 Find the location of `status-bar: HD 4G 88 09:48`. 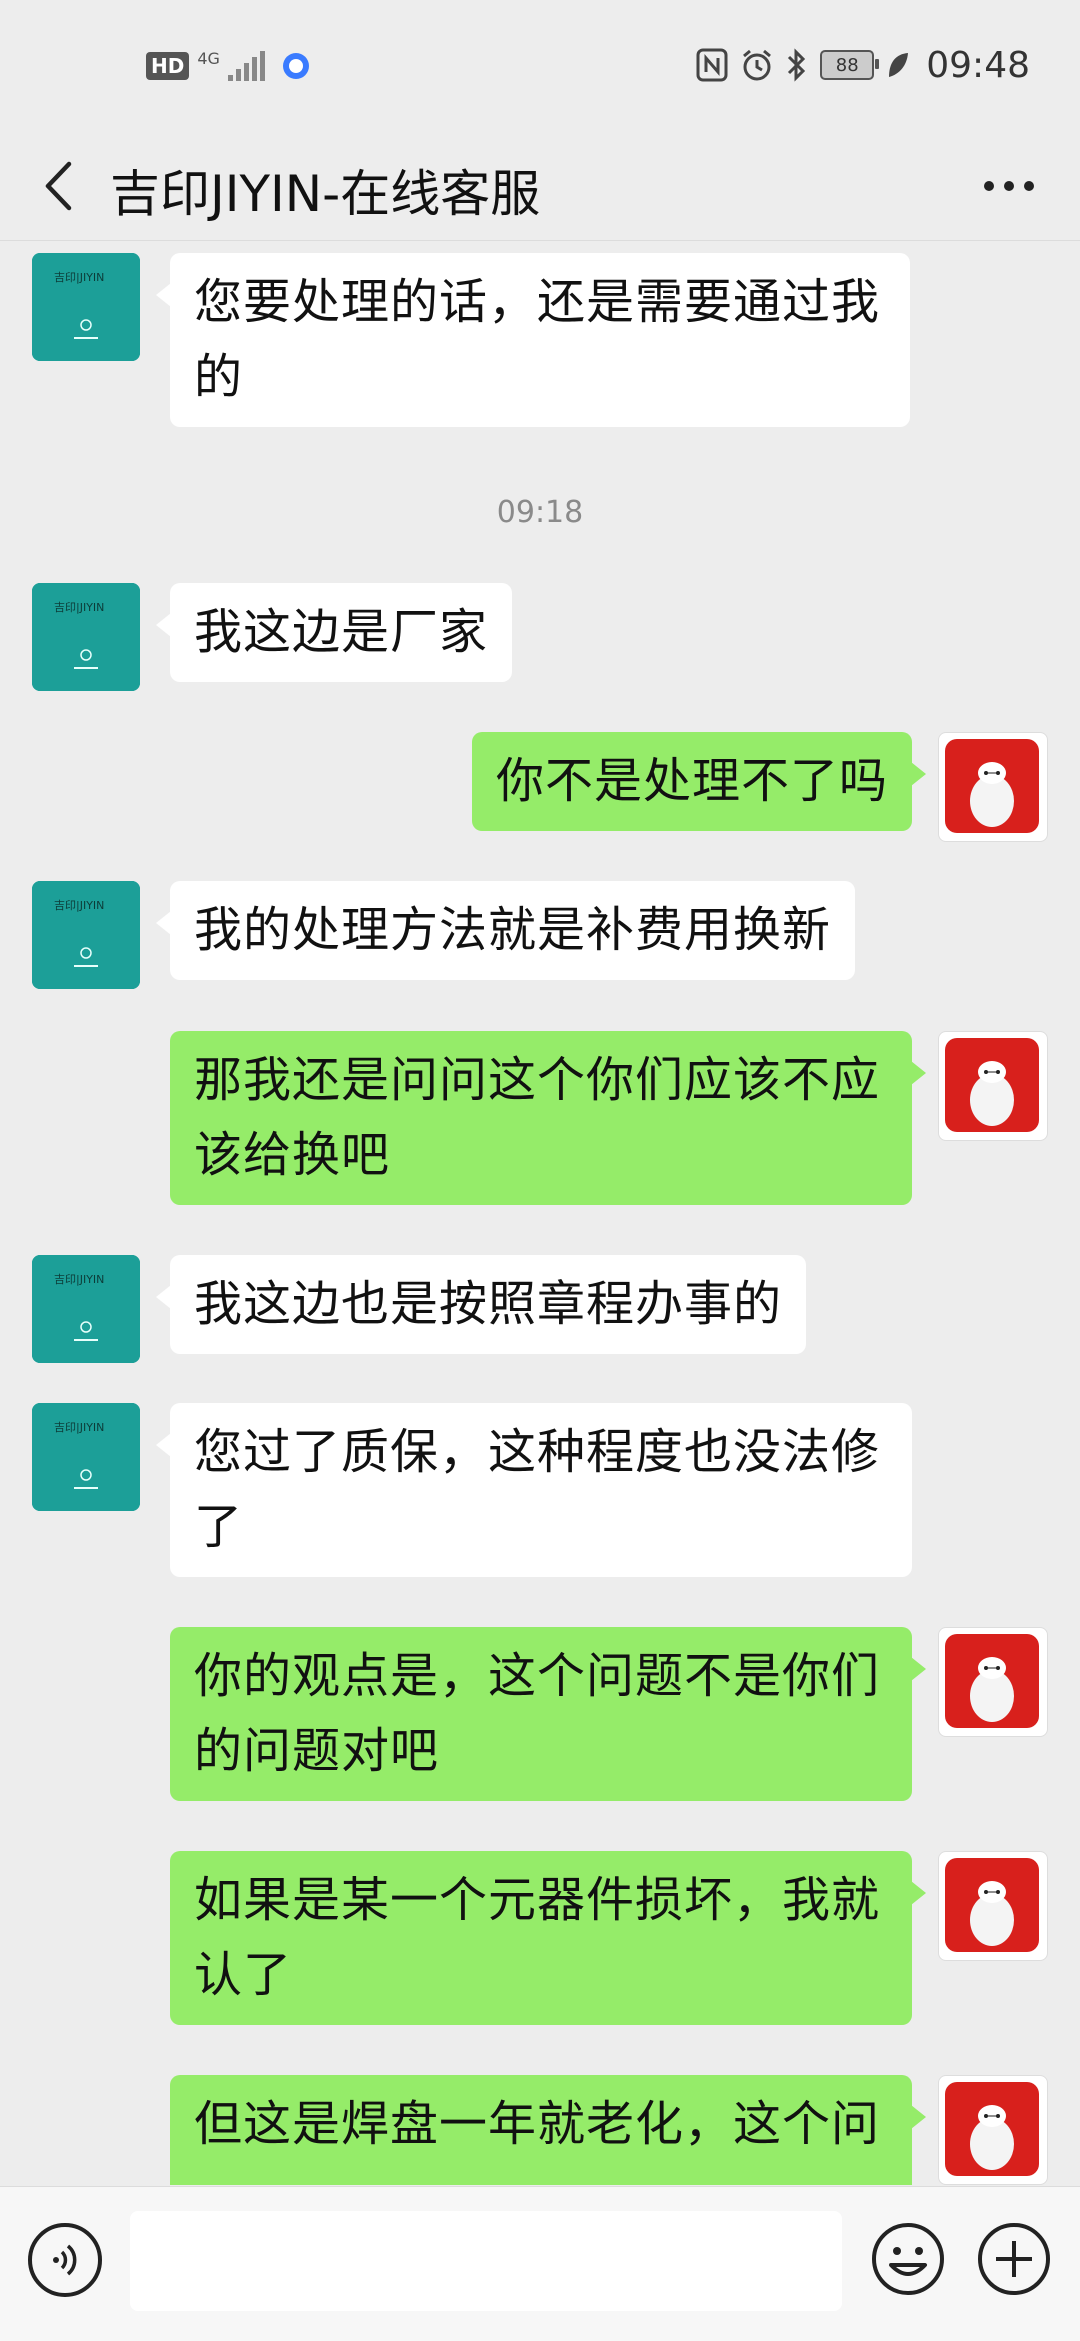

status-bar: HD 4G 88 09:48 is located at coordinates (540, 66).